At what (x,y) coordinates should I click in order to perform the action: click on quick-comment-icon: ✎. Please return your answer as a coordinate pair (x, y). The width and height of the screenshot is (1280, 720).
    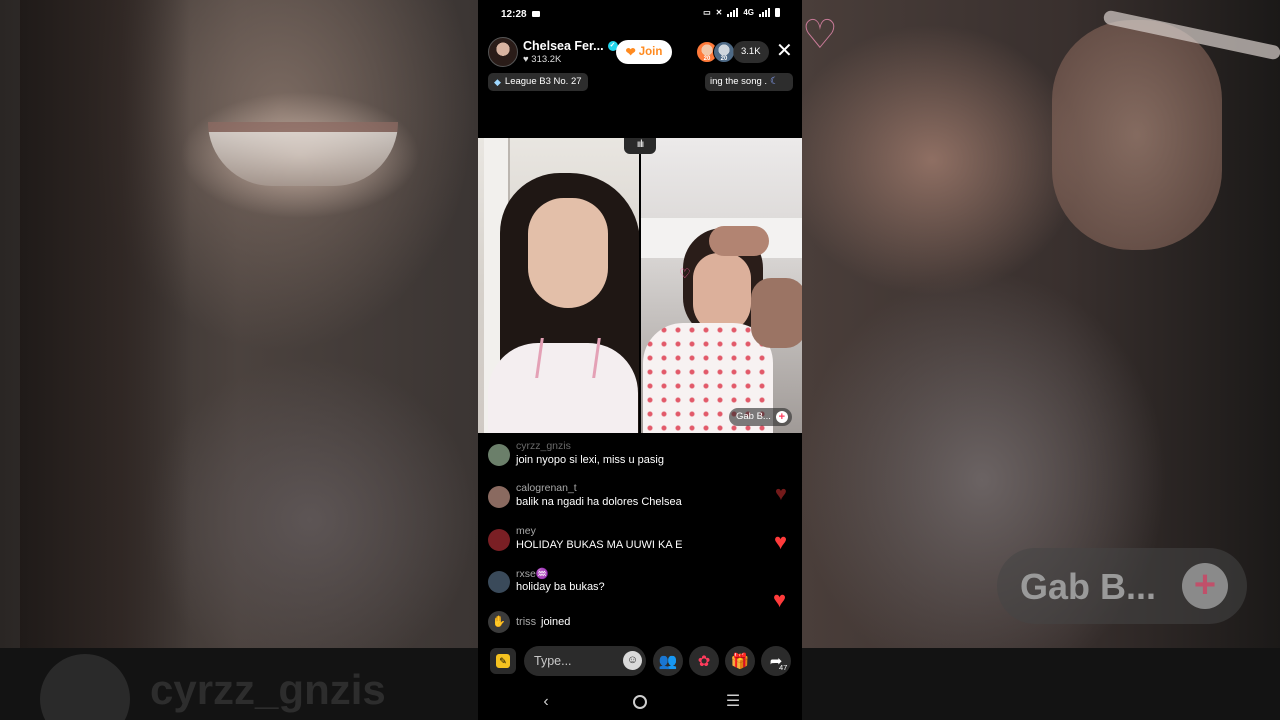
    Looking at the image, I should click on (503, 661).